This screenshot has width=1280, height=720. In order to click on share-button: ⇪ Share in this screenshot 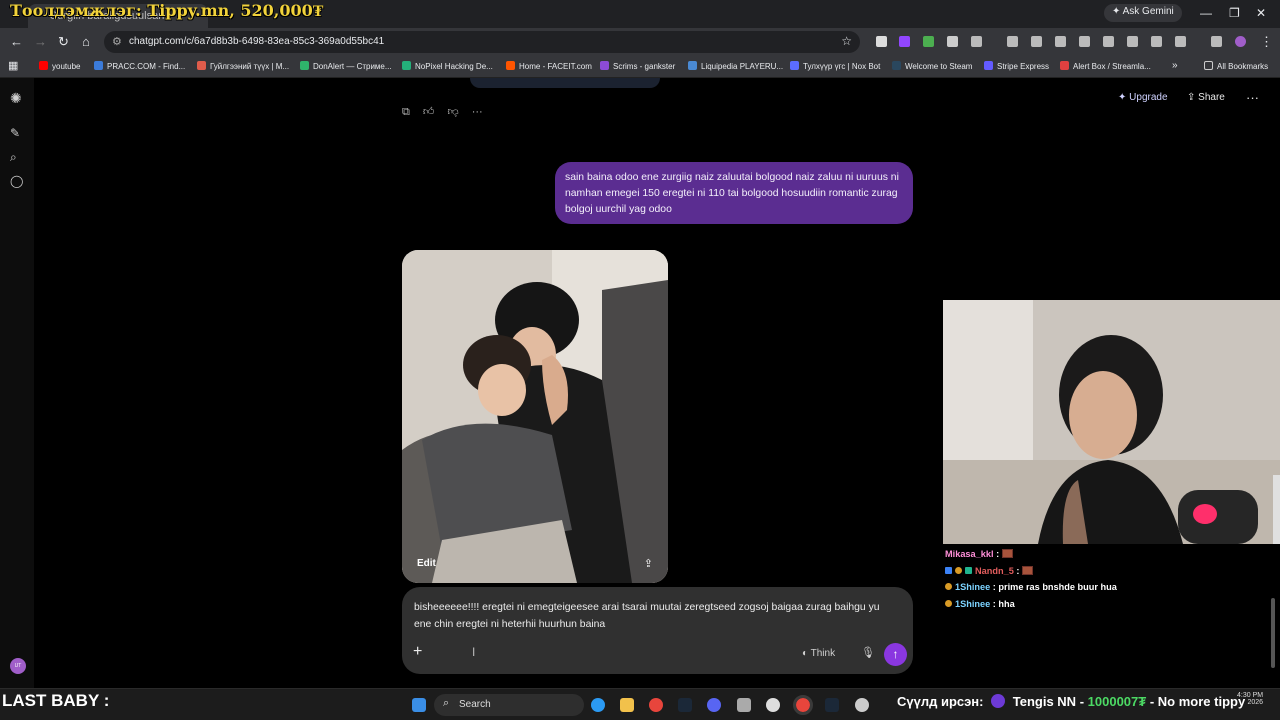, I will do `click(1206, 97)`.